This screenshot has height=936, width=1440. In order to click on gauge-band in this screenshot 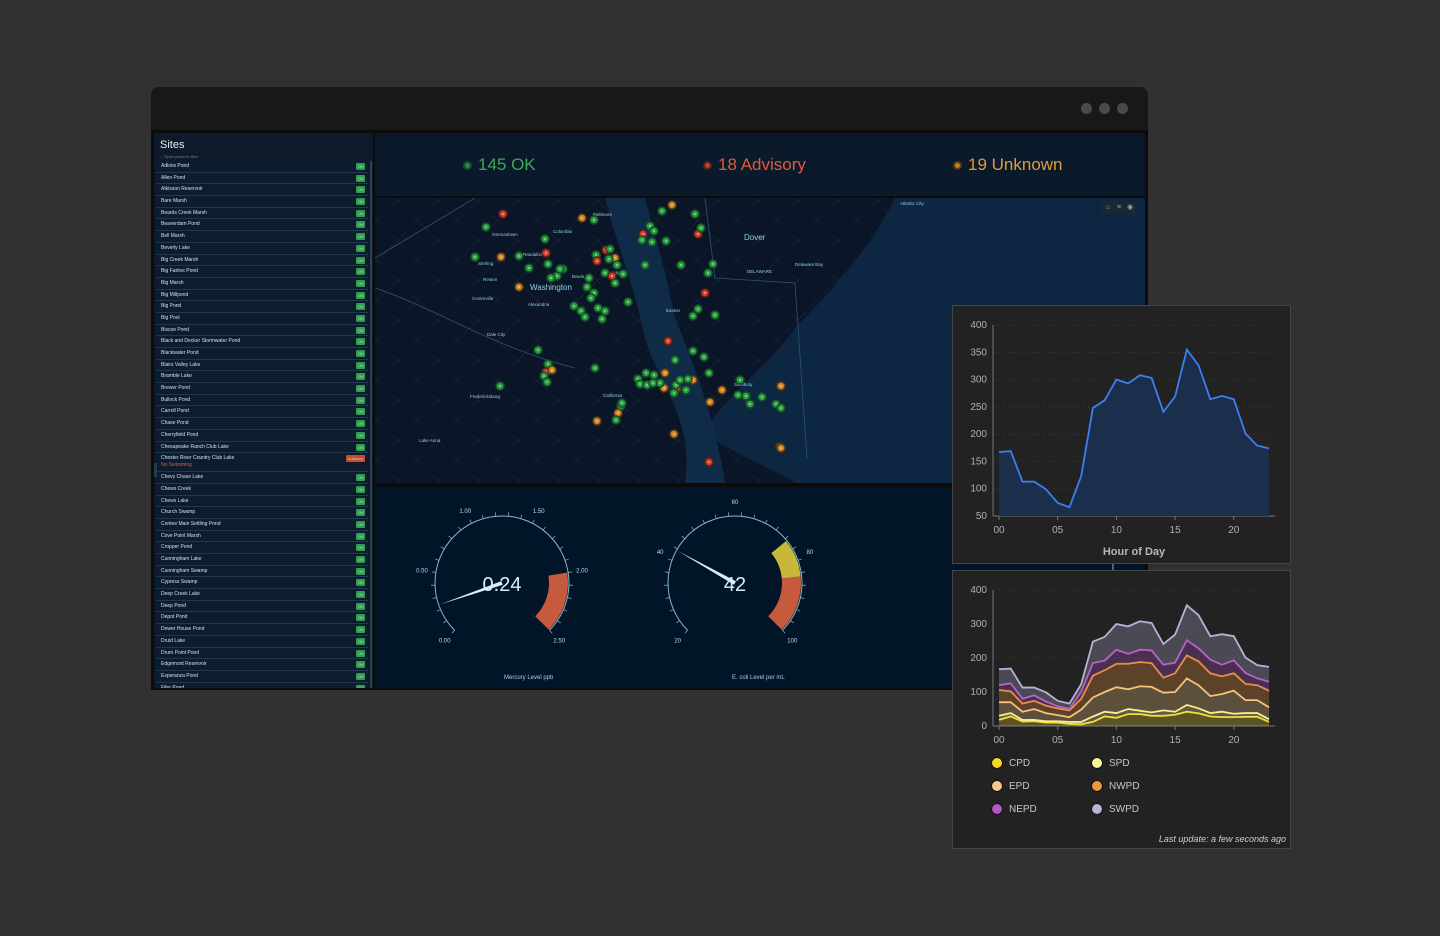, I will do `click(784, 603)`.